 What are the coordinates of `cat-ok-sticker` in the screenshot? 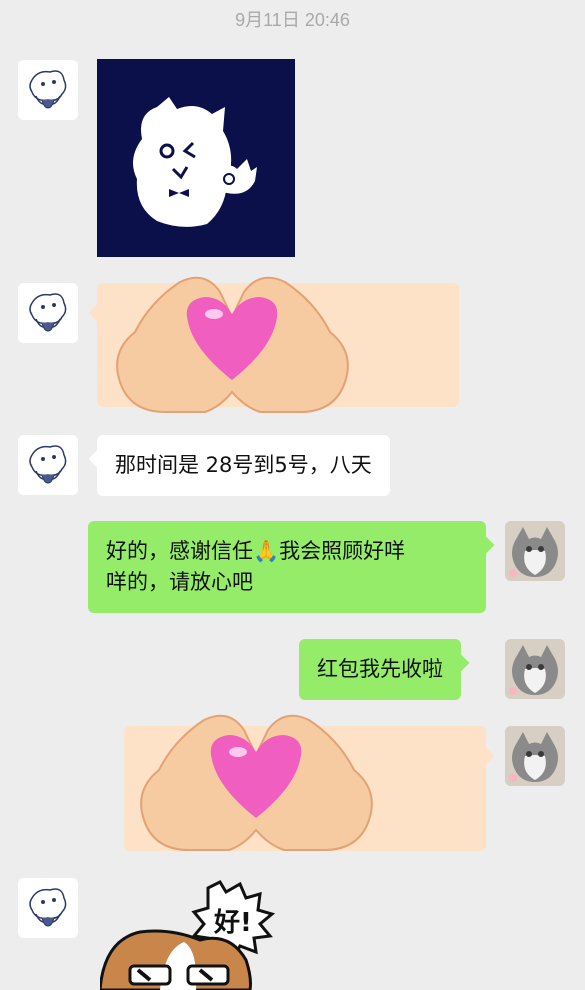 It's located at (196, 158).